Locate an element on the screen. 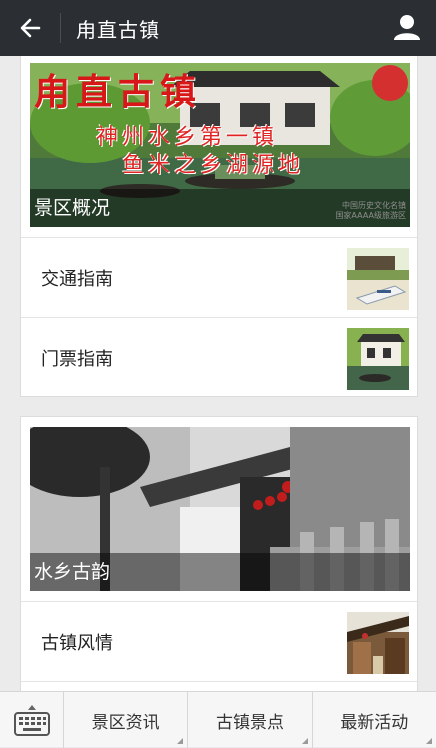 The height and width of the screenshot is (748, 436). keyboard-icon is located at coordinates (31, 720).